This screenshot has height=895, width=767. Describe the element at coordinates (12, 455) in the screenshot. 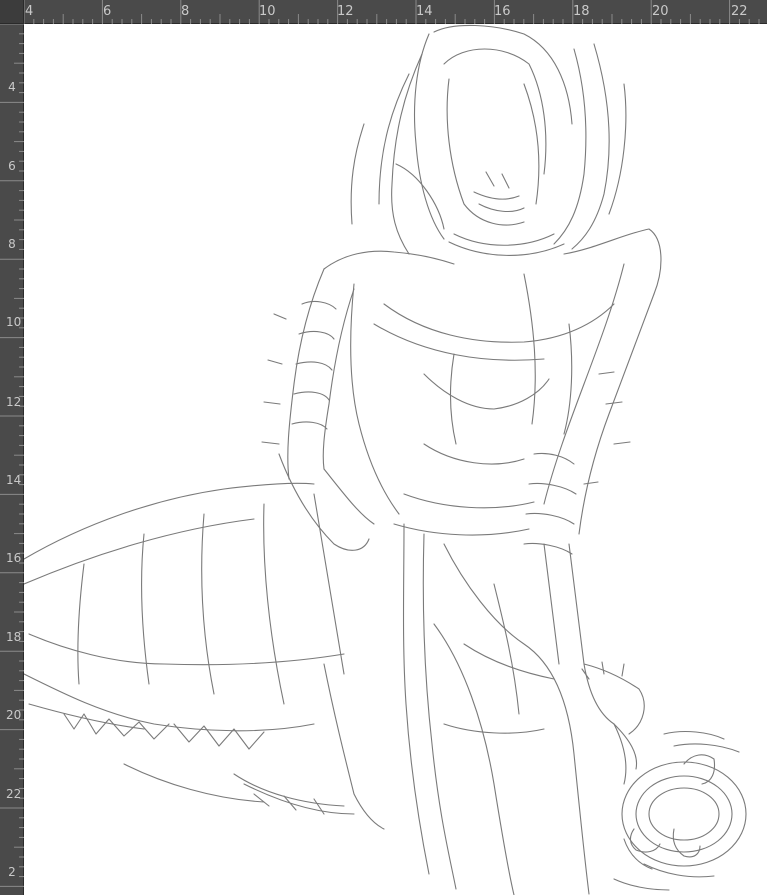

I see `vertical-ruler-ticks` at that location.